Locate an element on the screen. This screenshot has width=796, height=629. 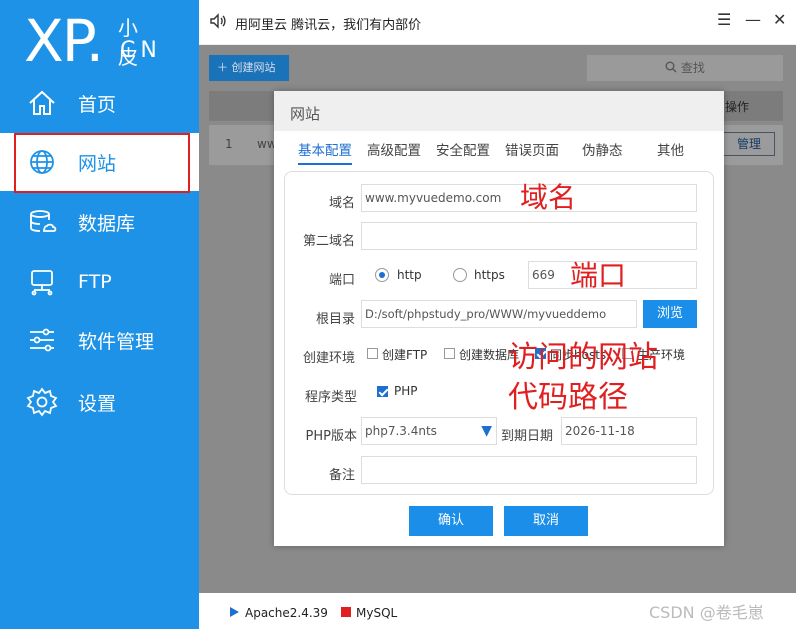
php-version-label: PHP版本 is located at coordinates (331, 436).